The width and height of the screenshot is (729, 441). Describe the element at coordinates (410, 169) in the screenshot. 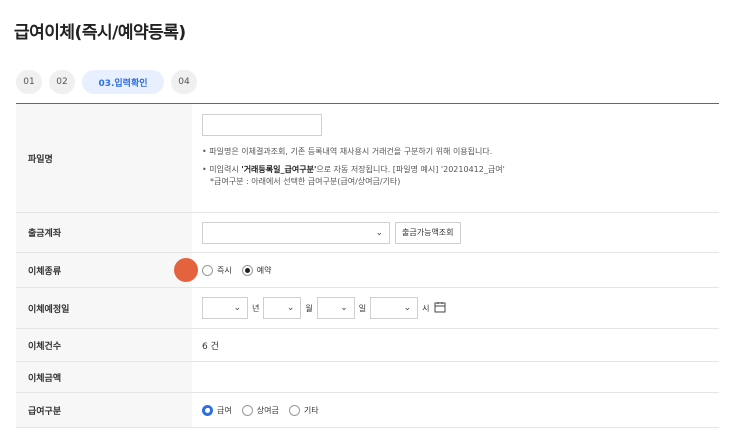

I see `file-note-2-post: 으로 자동 저장됩니다. [파일명 예시] '20210412_급여'` at that location.